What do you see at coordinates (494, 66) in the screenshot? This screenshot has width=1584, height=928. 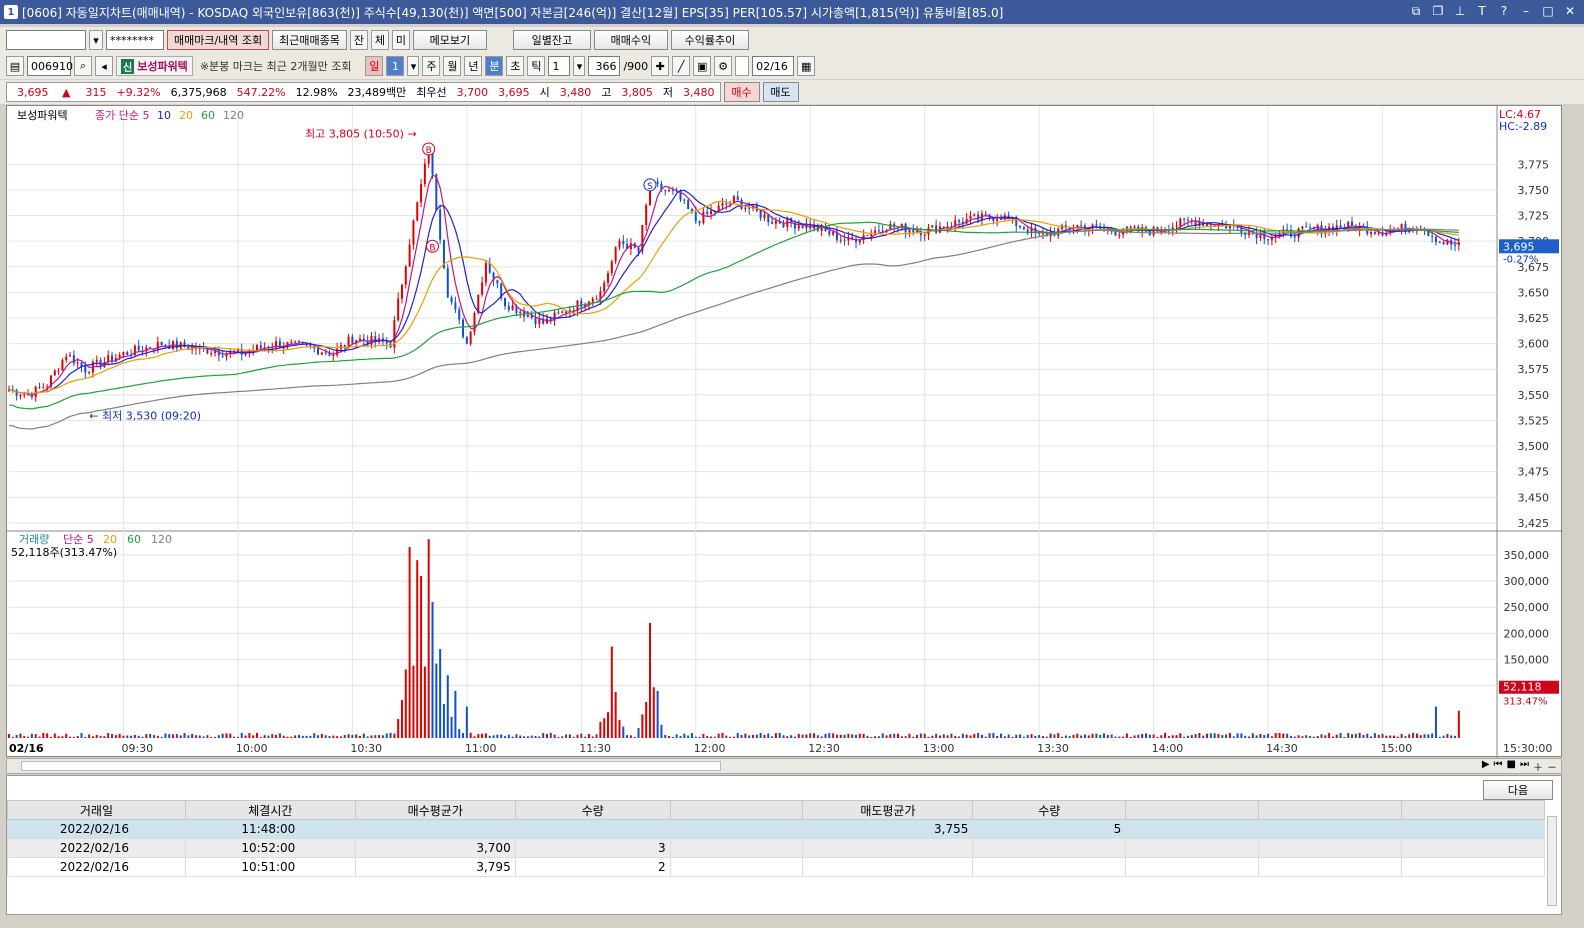 I see `period-minute: 분` at bounding box center [494, 66].